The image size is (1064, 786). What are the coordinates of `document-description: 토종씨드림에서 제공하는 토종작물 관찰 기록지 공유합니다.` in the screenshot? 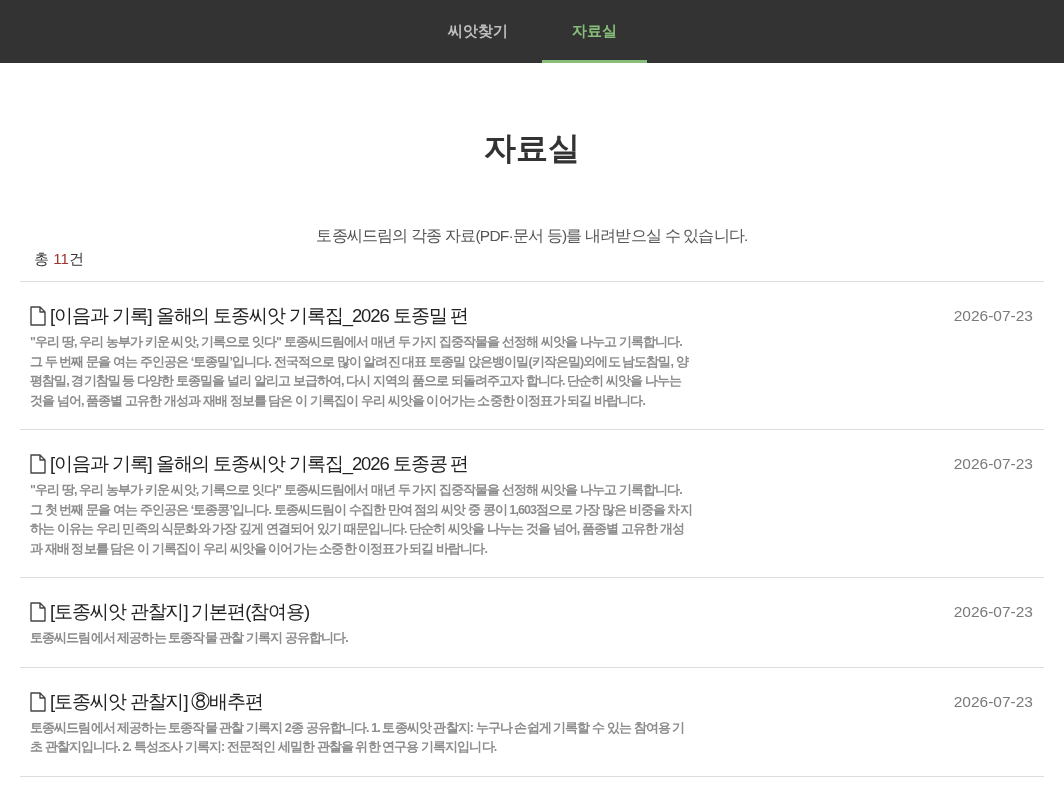 It's located at (189, 638).